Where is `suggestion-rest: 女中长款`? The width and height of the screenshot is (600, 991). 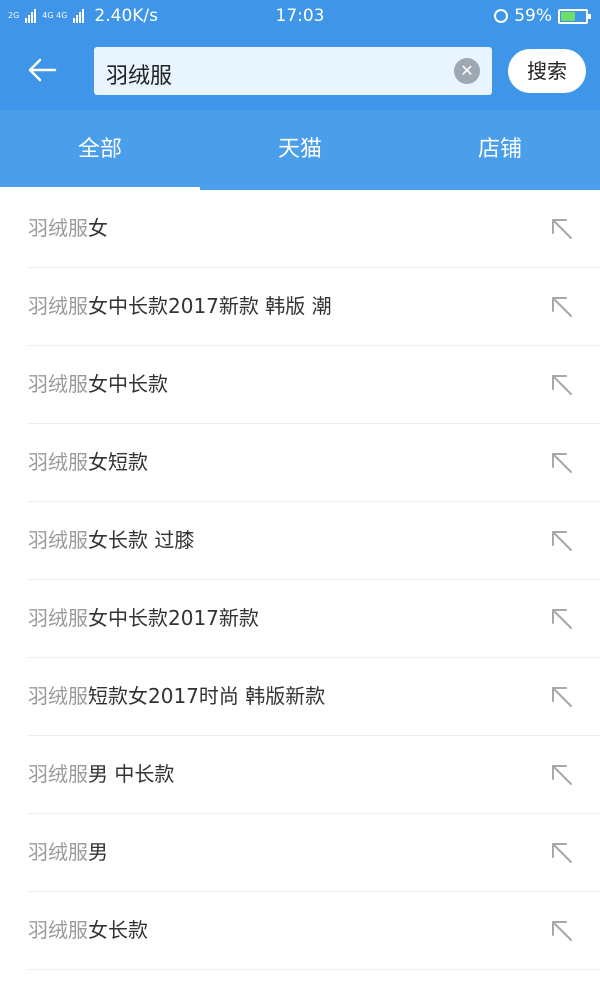
suggestion-rest: 女中长款 is located at coordinates (128, 384).